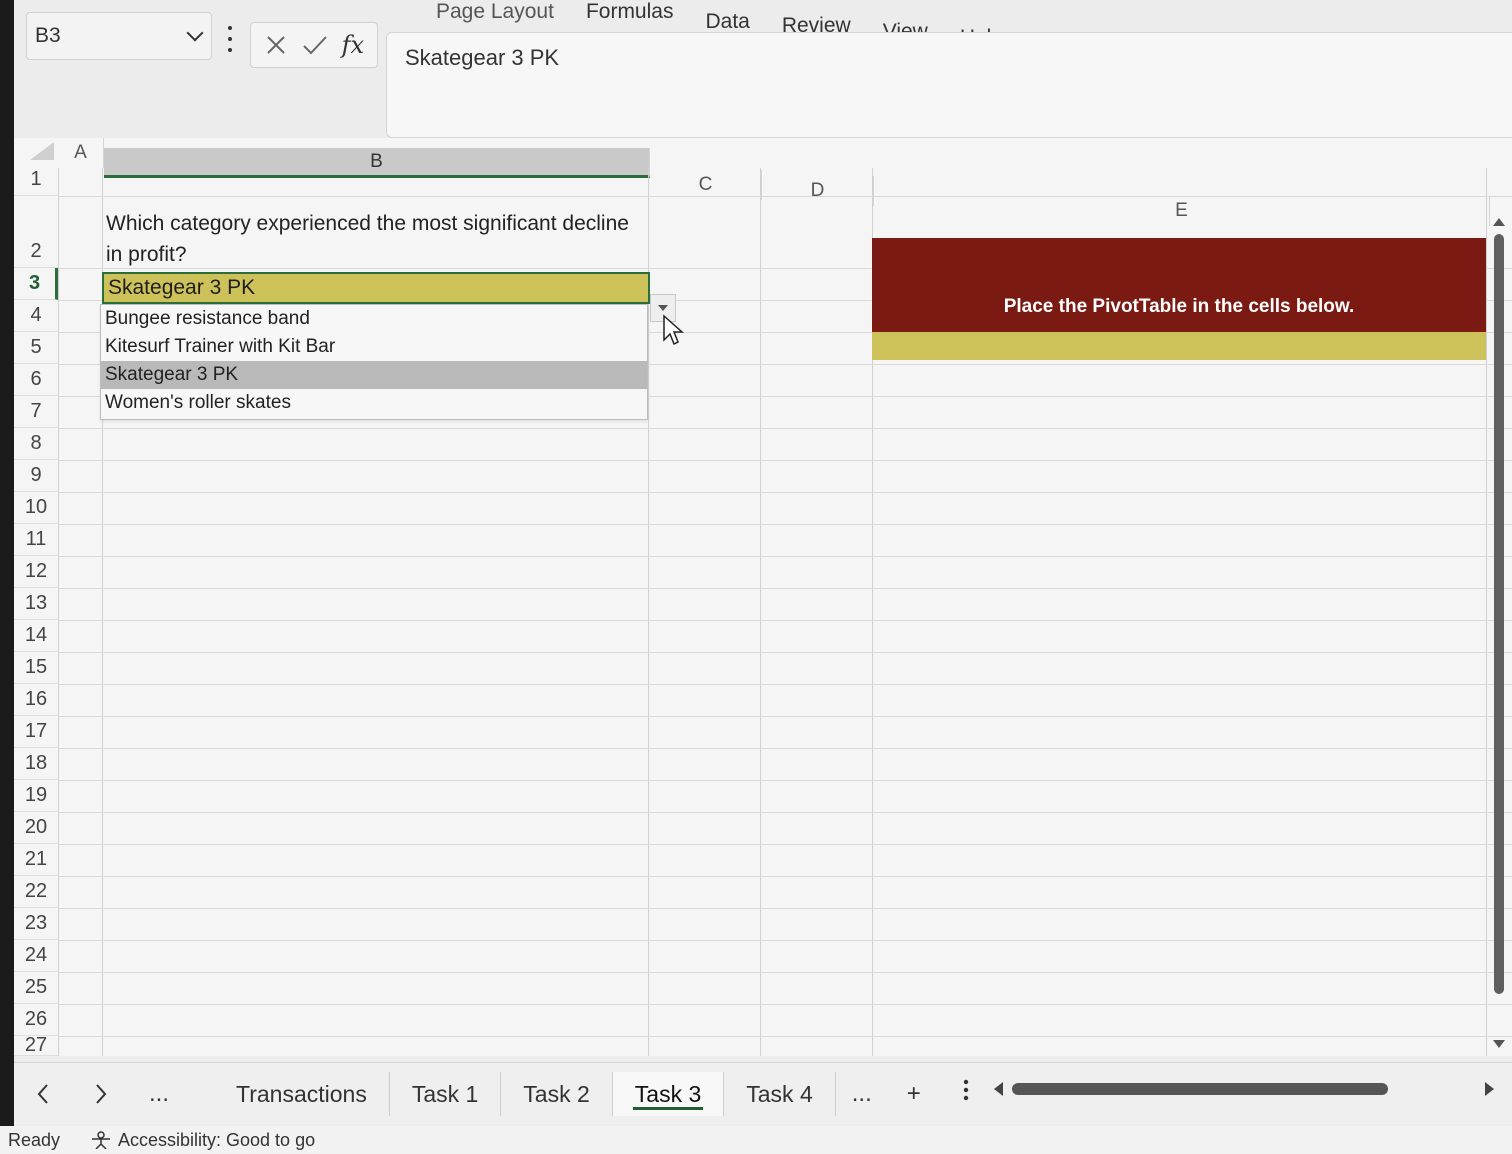  What do you see at coordinates (36, 232) in the screenshot?
I see `row-header: 2` at bounding box center [36, 232].